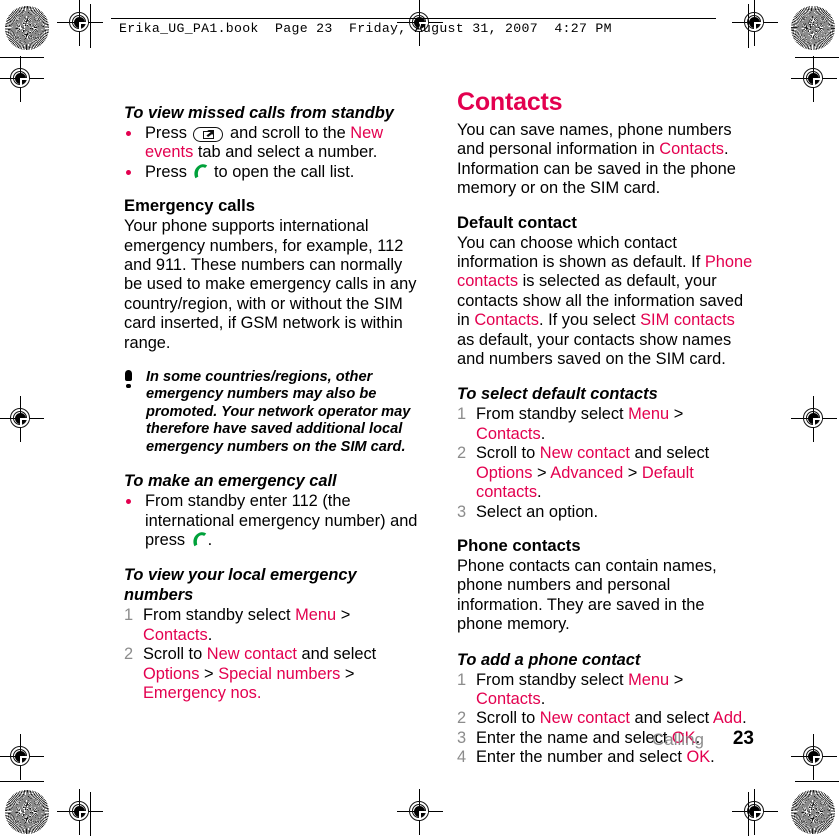 This screenshot has height=840, width=839. I want to click on step-text: Scroll to New contact and select Add., so click(611, 718).